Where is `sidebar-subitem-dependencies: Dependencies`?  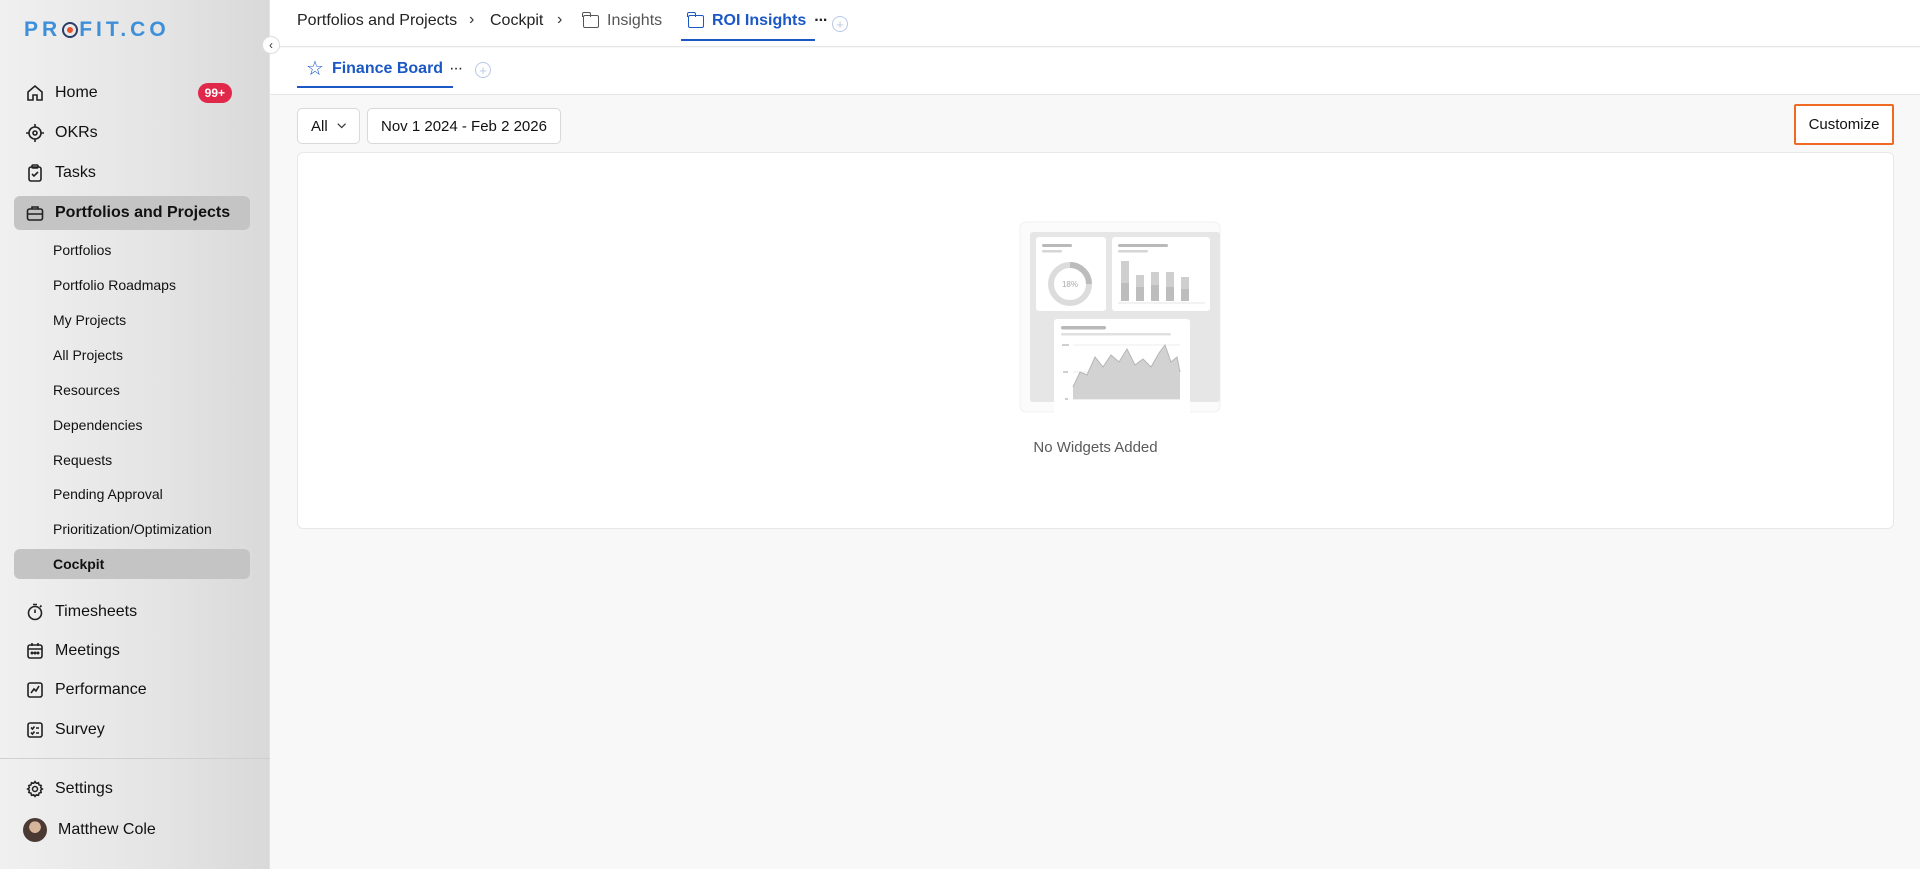 sidebar-subitem-dependencies: Dependencies is located at coordinates (132, 425).